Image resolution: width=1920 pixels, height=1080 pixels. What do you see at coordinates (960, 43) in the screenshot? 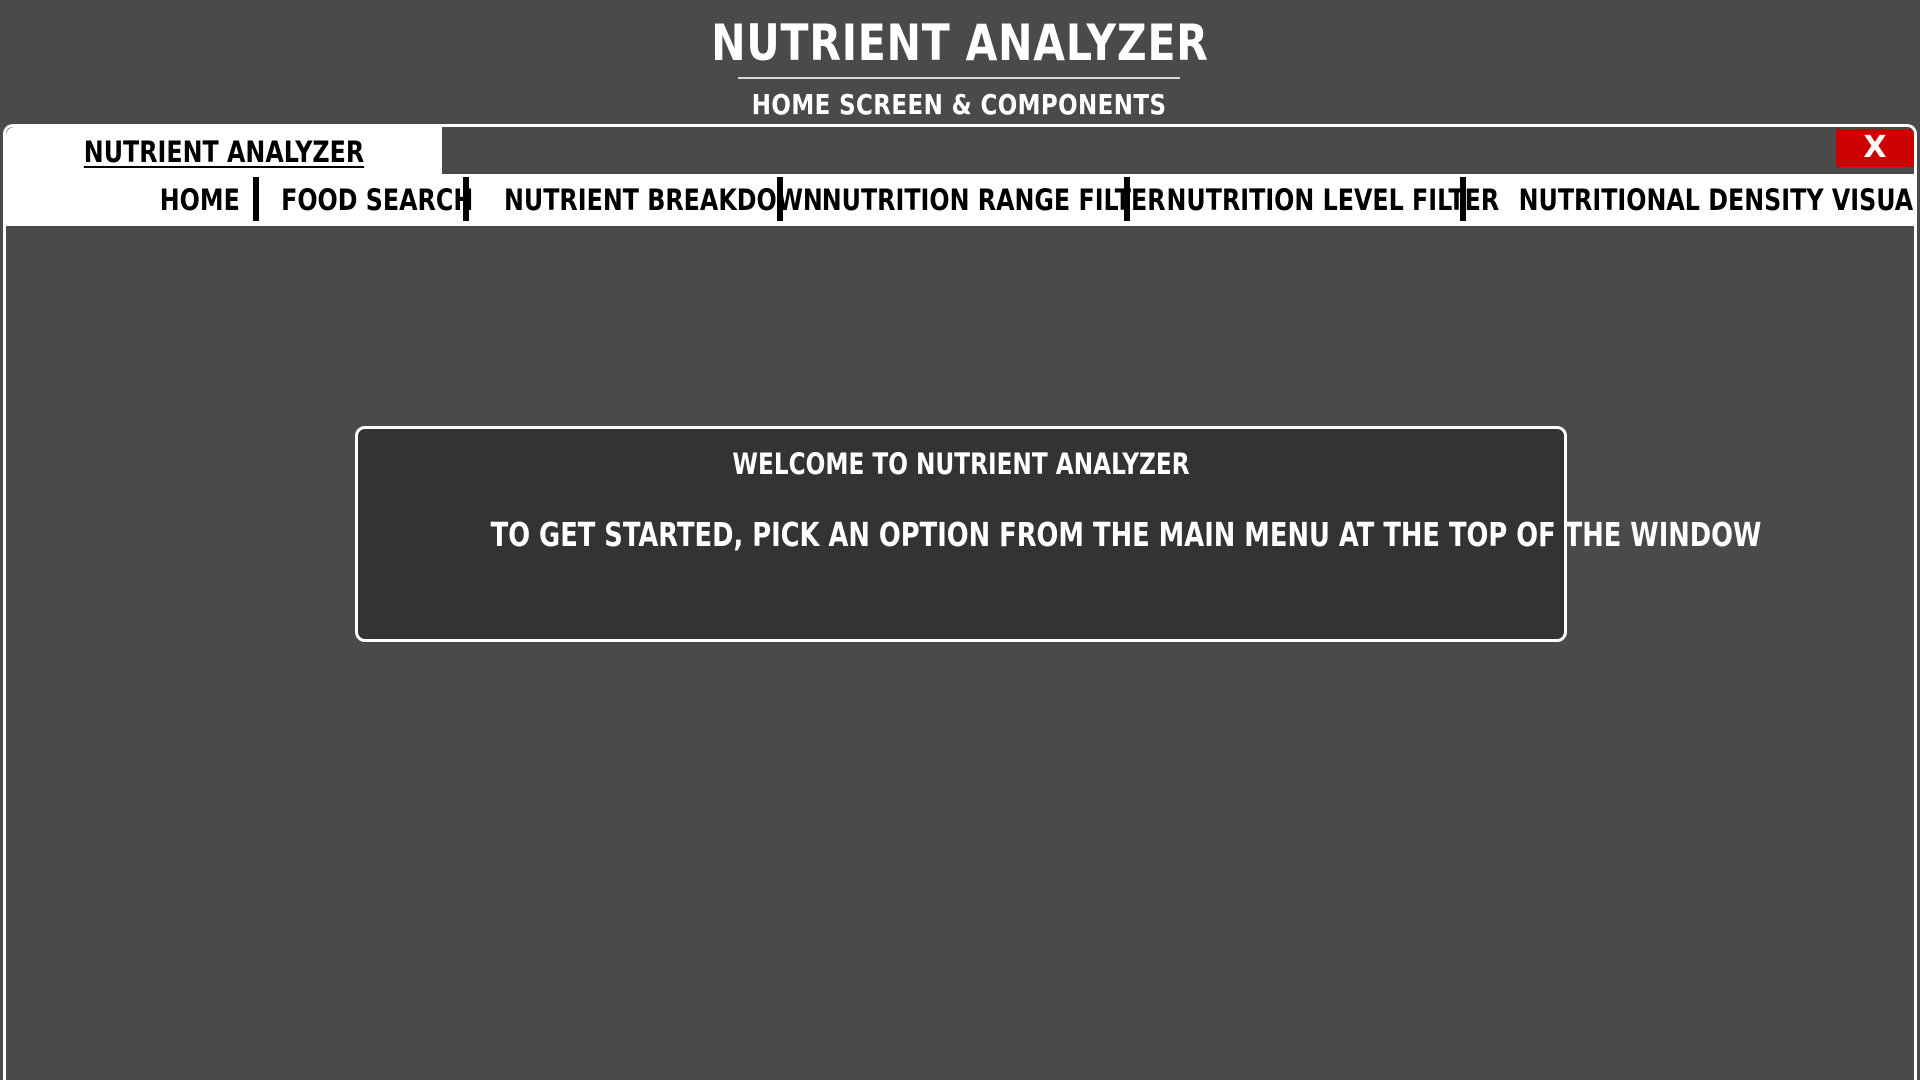
I see `page-title: NUTRIENT ANALYZER` at bounding box center [960, 43].